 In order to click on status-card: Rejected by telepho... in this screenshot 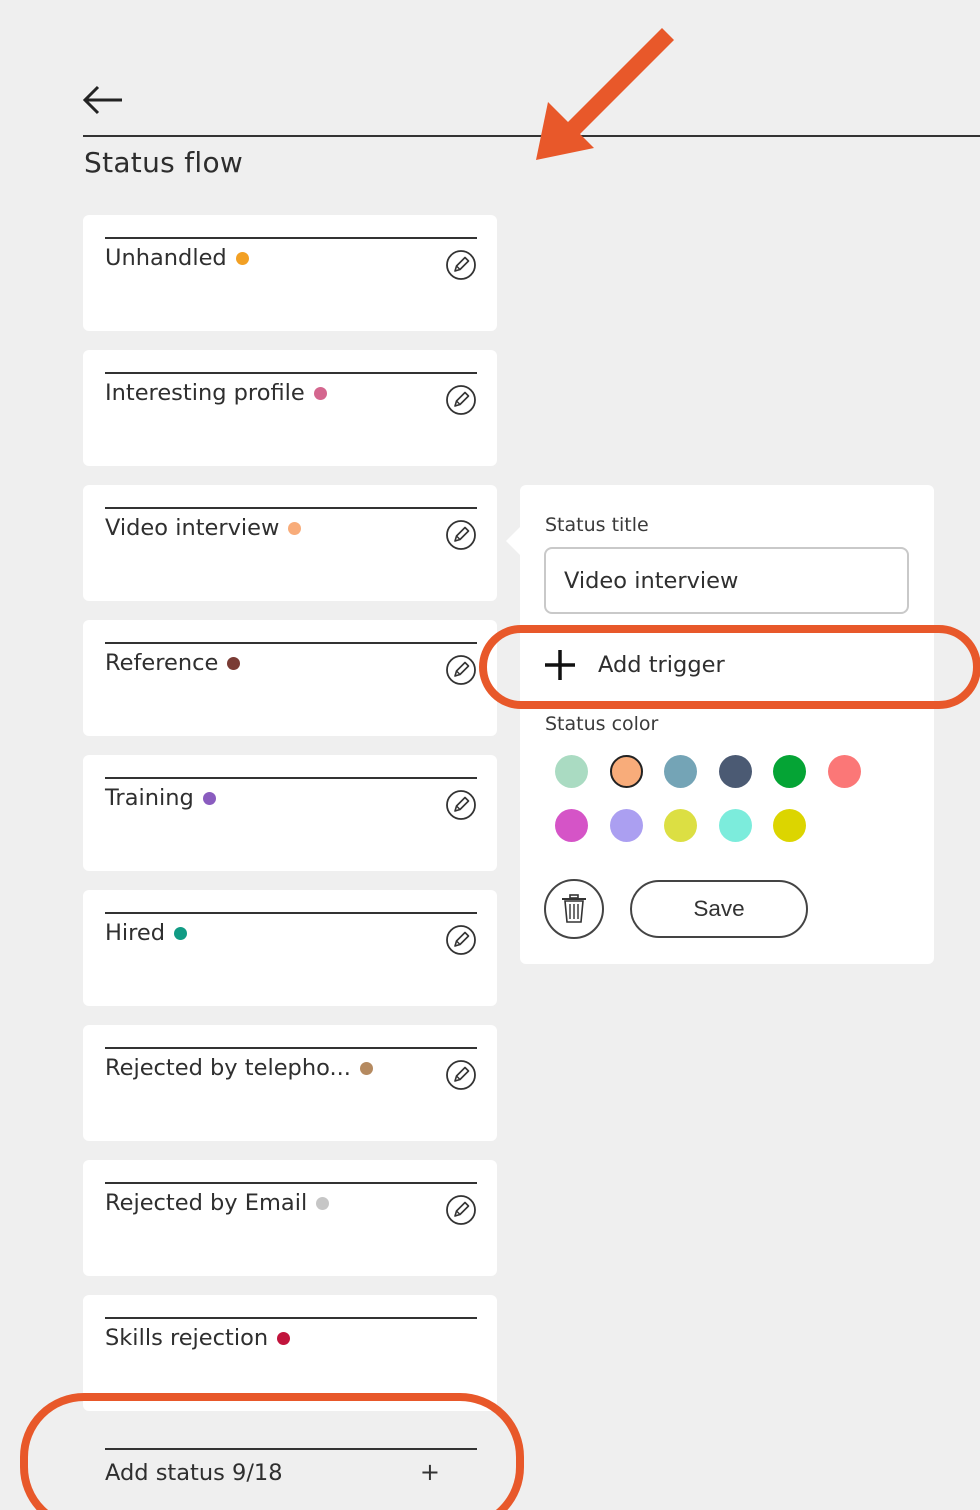, I will do `click(290, 1083)`.